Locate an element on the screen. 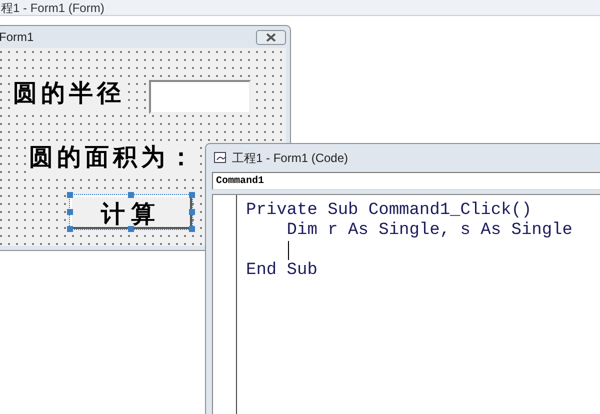 Image resolution: width=600 pixels, height=414 pixels. close-icon is located at coordinates (271, 37).